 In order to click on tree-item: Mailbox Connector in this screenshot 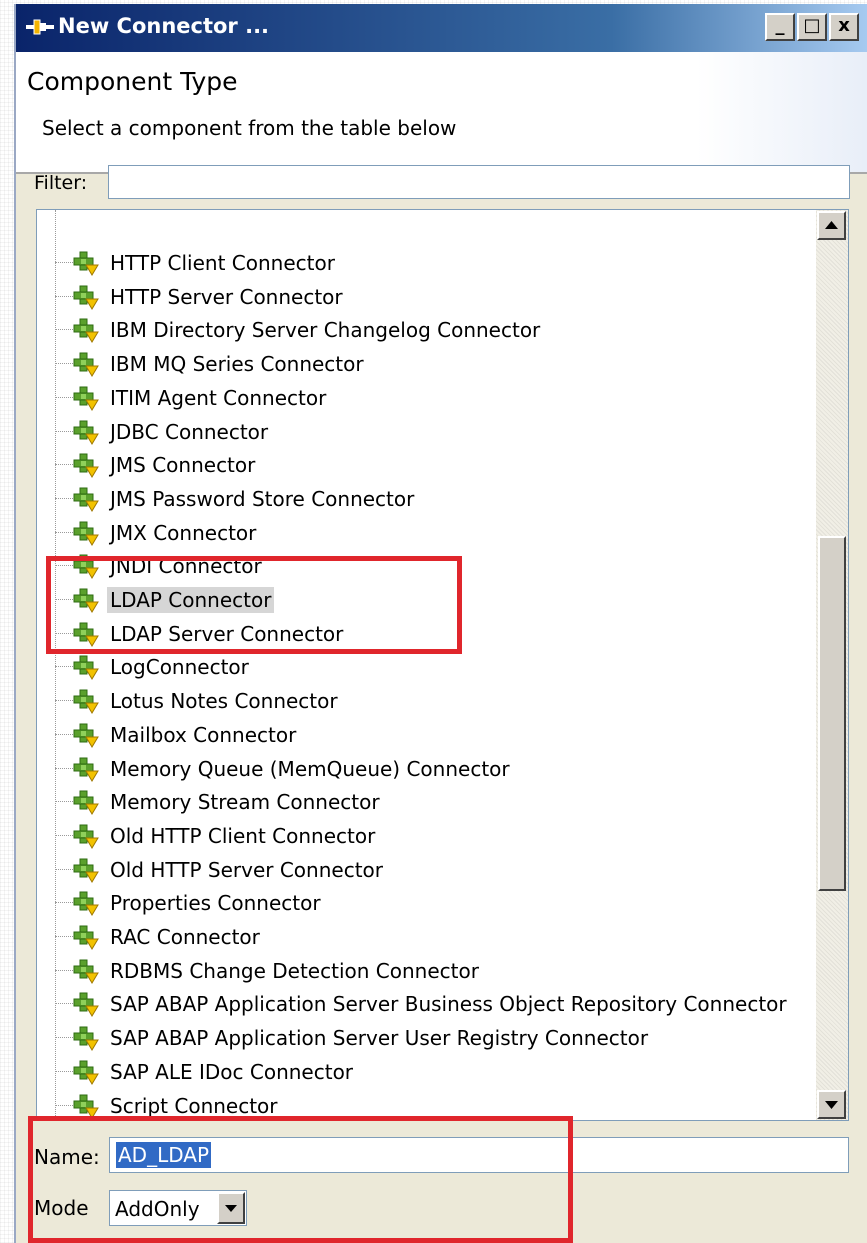, I will do `click(427, 735)`.